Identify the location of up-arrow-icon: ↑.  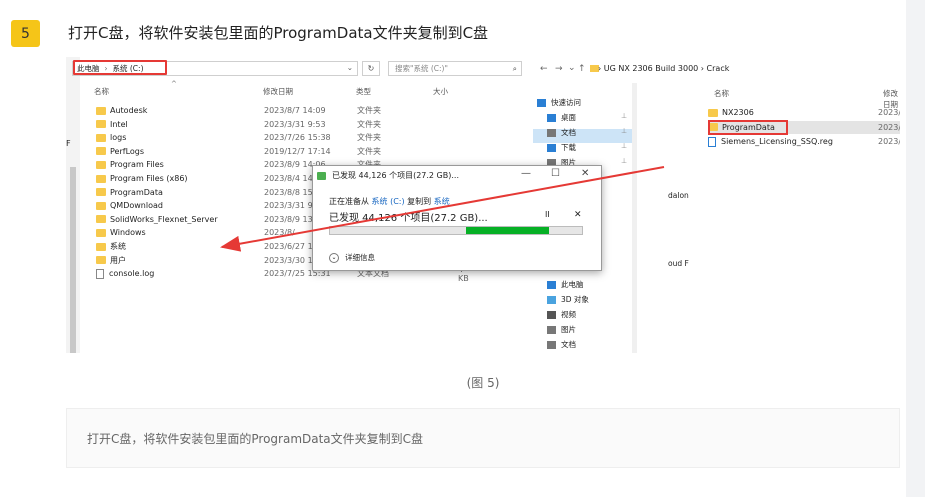
(582, 69).